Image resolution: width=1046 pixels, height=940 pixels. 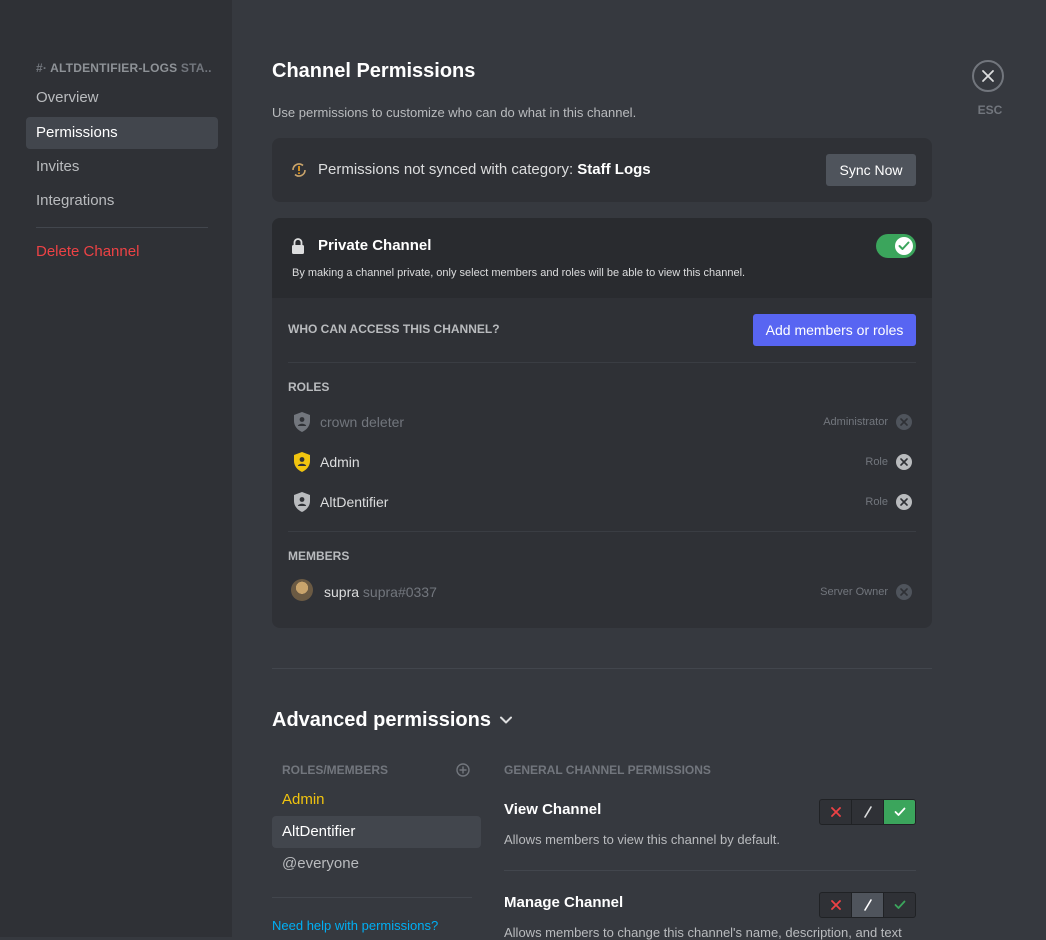 I want to click on permission-name: Manage Channel, so click(x=564, y=902).